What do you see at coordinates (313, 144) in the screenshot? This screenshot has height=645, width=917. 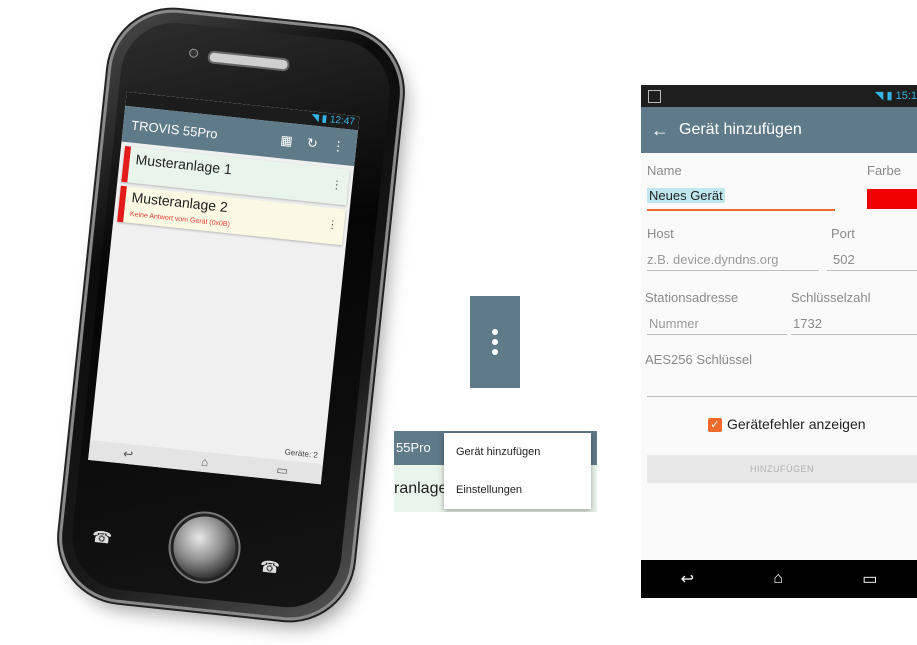 I see `refresh-icon: ↻` at bounding box center [313, 144].